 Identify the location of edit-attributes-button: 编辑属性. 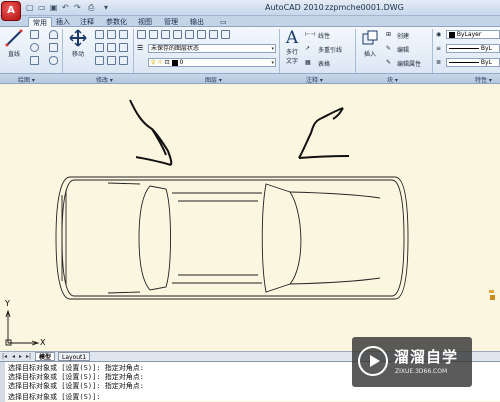
(409, 63).